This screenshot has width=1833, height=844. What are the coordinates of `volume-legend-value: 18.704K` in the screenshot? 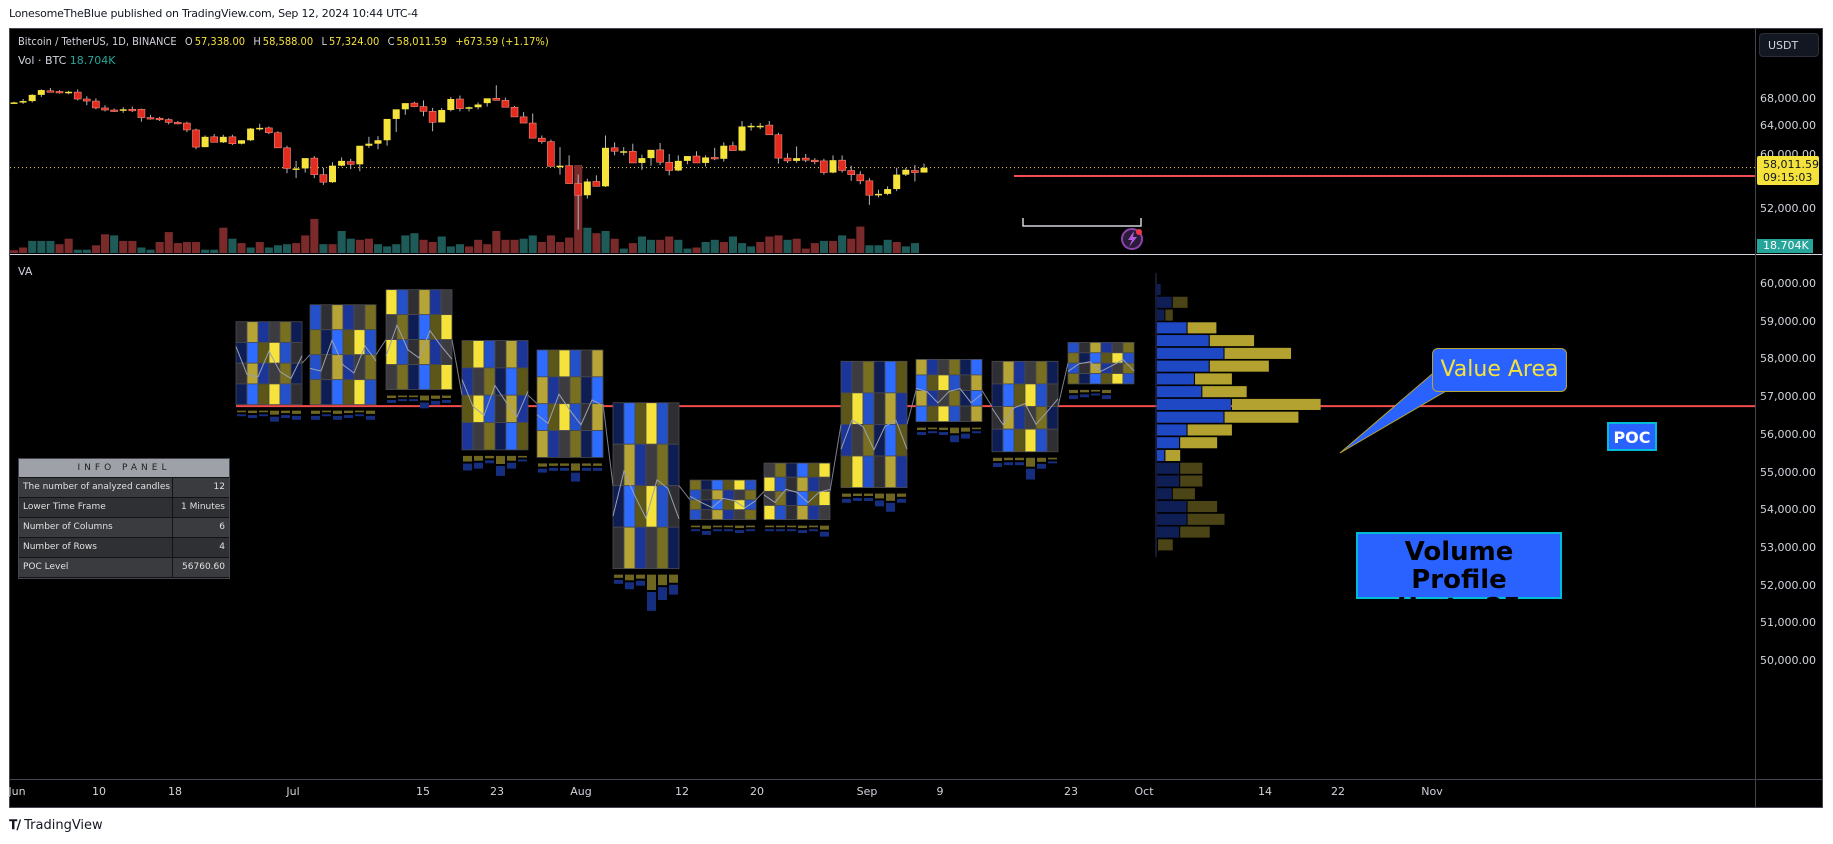 It's located at (92, 60).